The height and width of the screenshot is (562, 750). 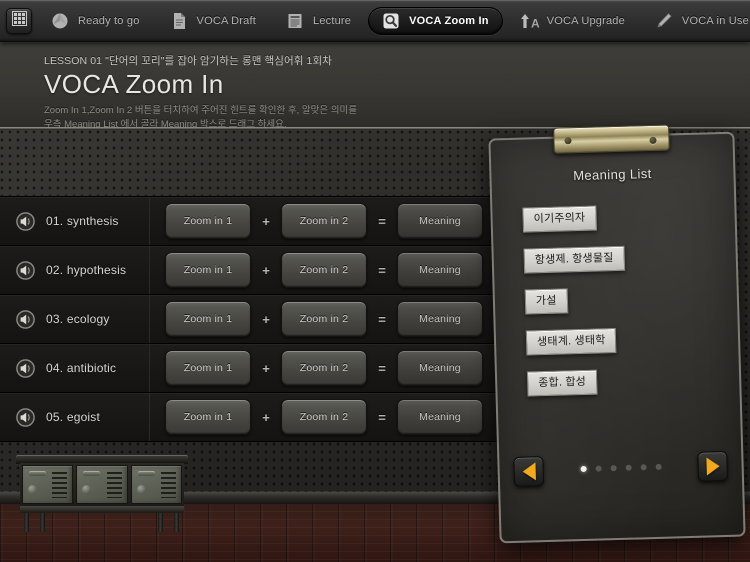 I want to click on nav-item-voca-in-use: VOCA in Use, so click(x=696, y=21).